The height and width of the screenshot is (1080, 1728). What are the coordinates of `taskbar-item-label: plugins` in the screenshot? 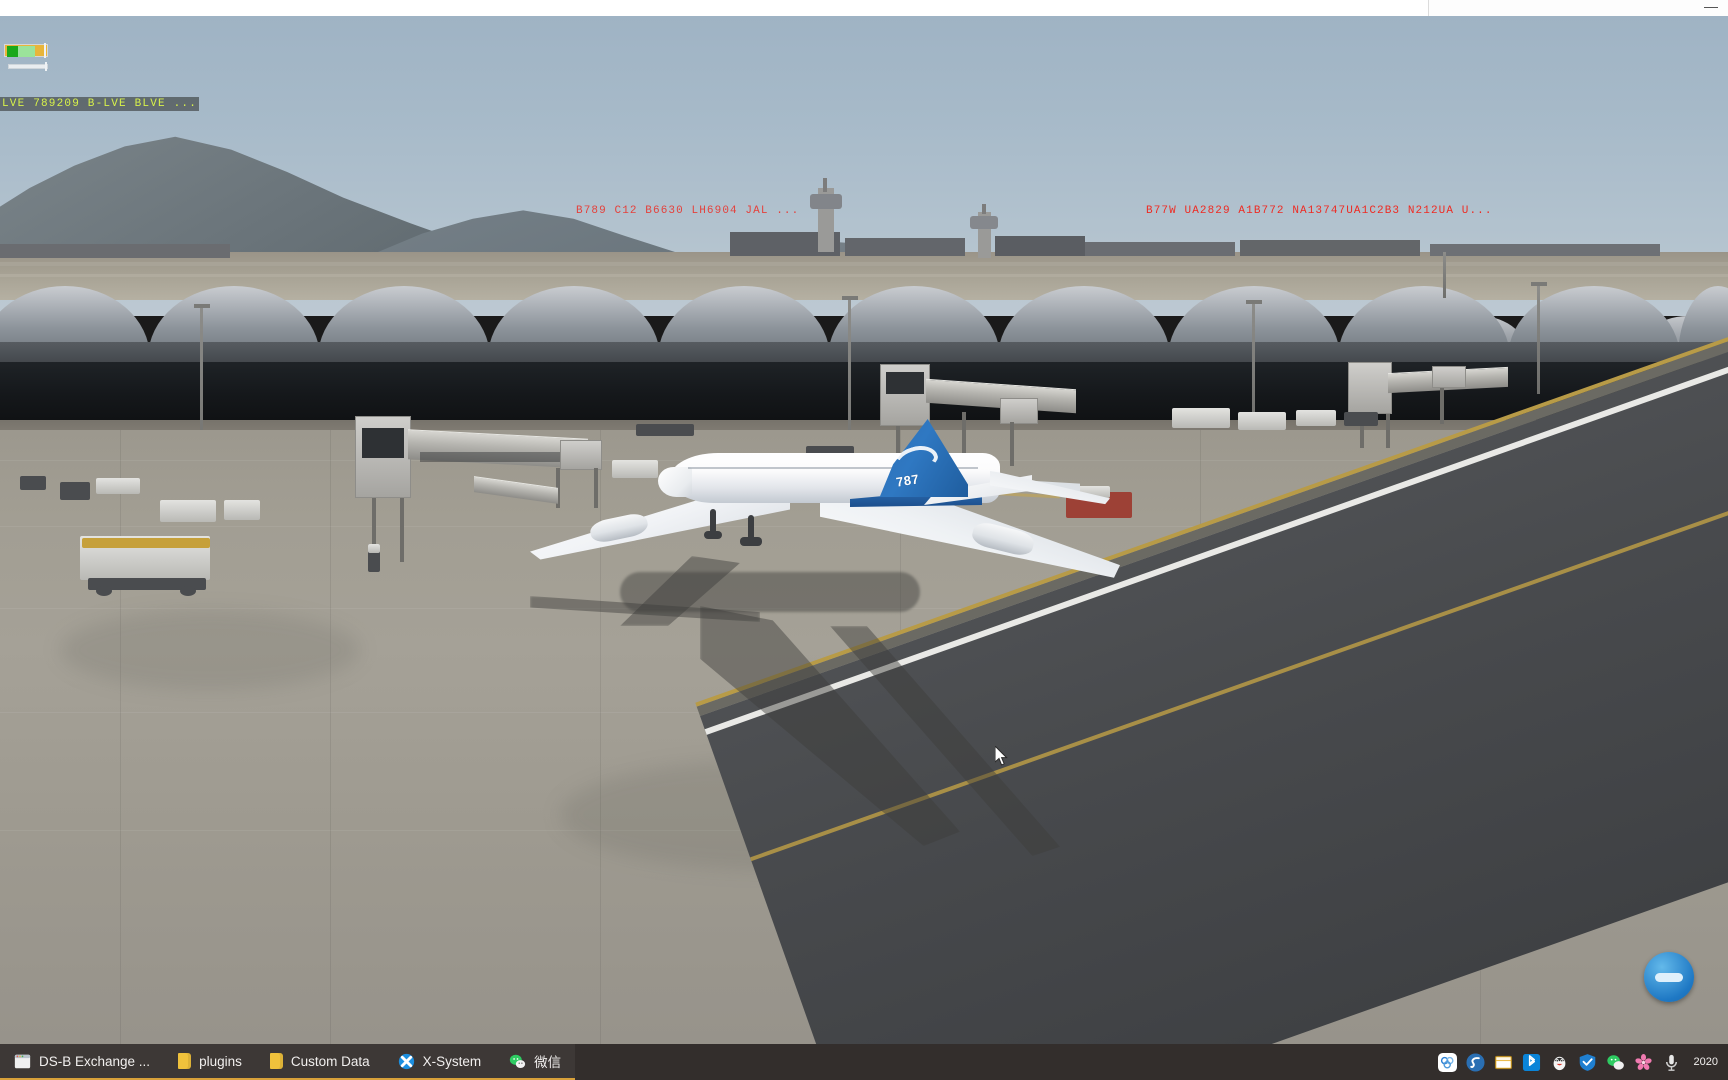 It's located at (220, 1061).